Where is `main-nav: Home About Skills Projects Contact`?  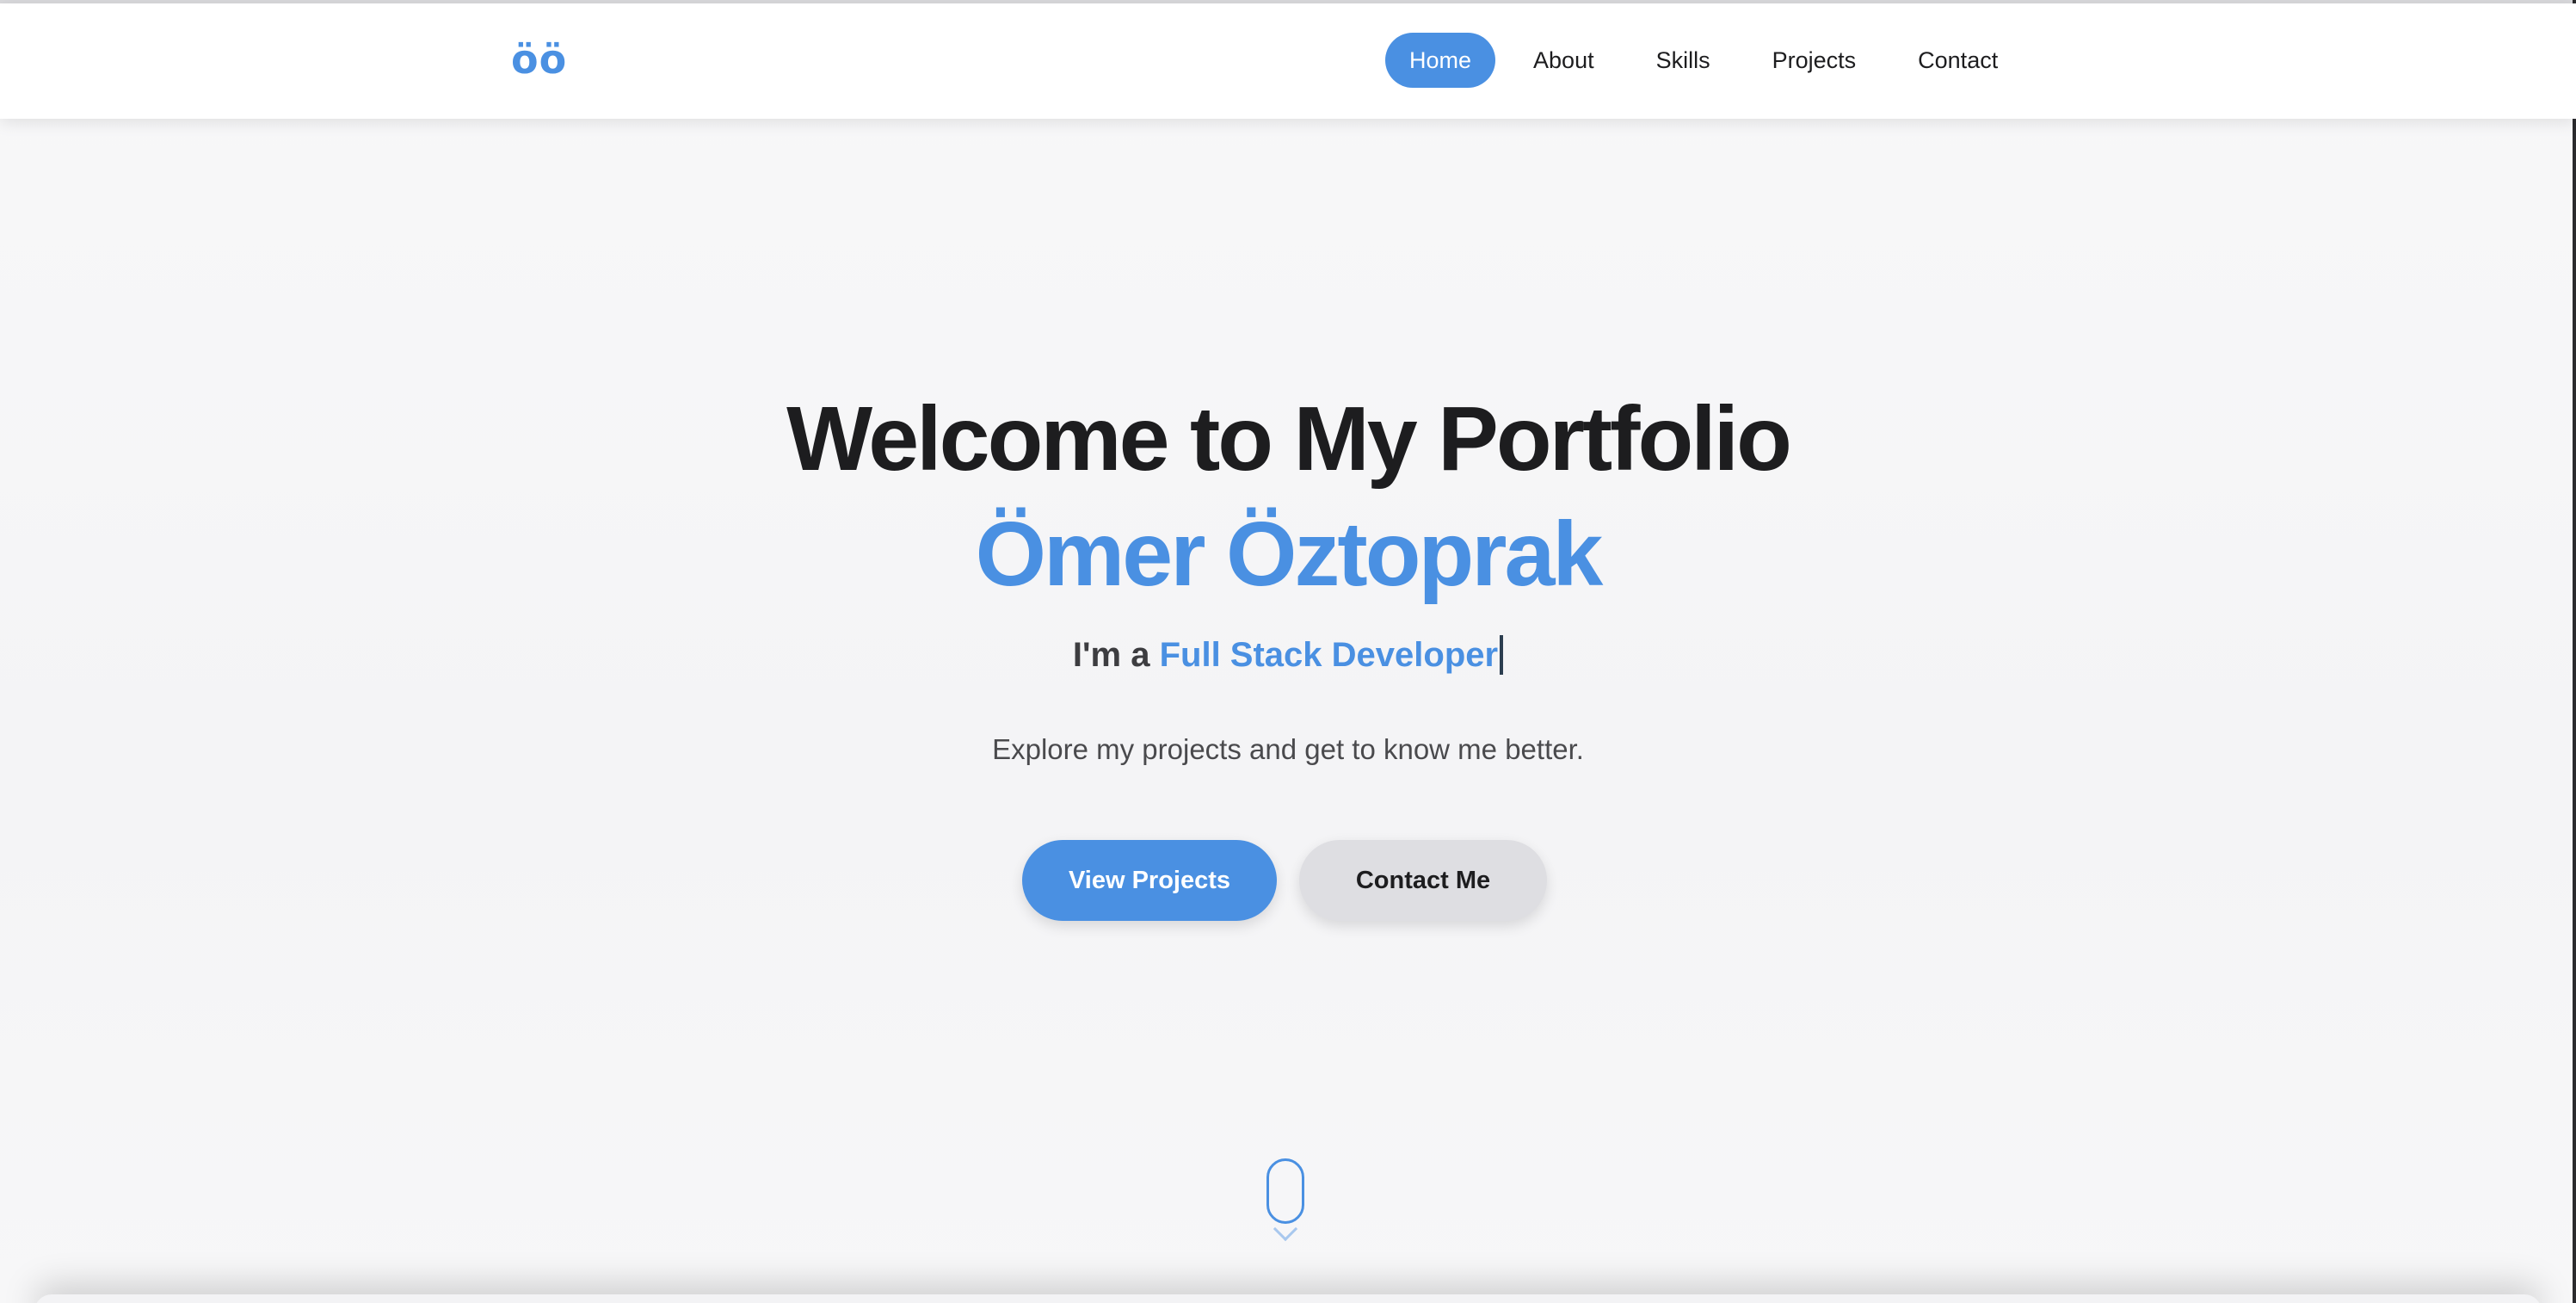 main-nav: Home About Skills Projects Contact is located at coordinates (1704, 60).